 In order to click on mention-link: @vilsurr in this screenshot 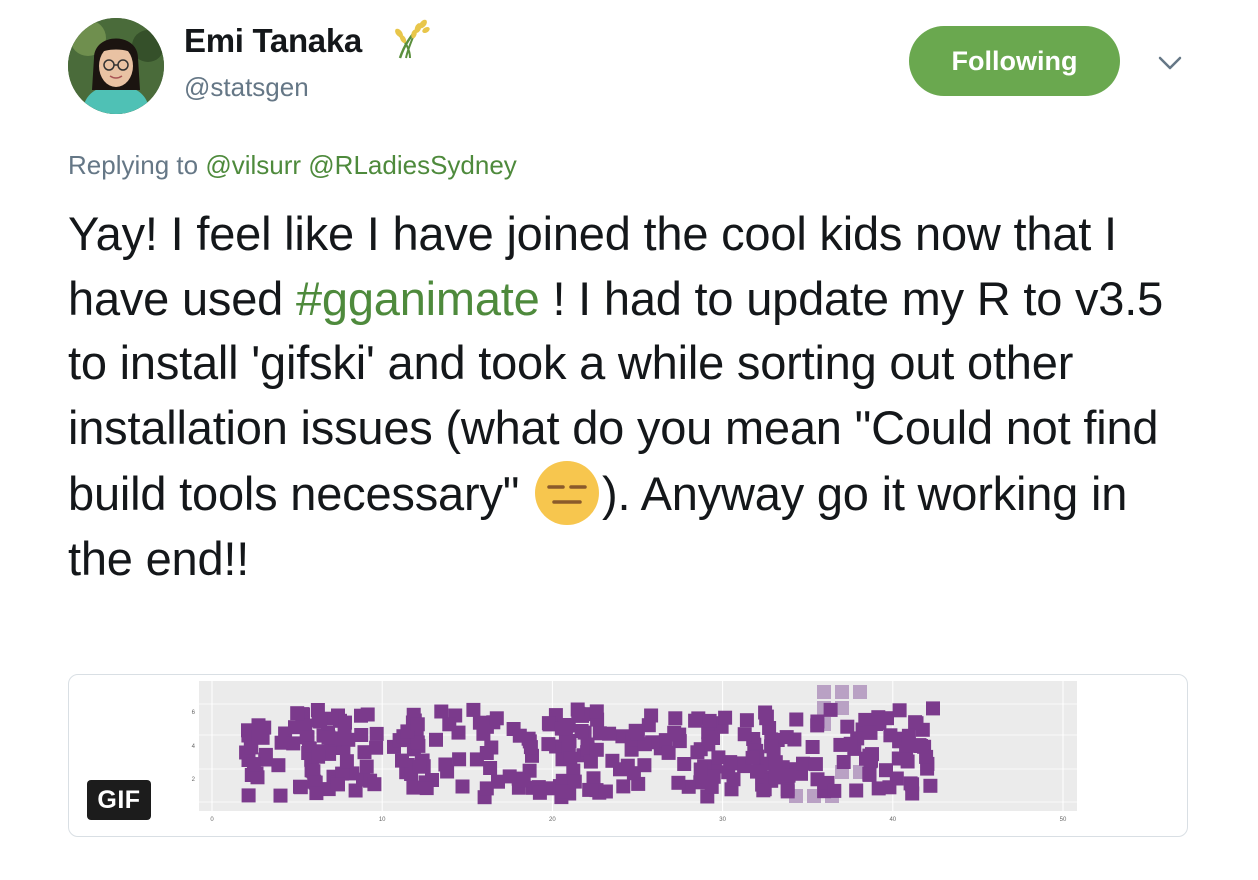, I will do `click(253, 165)`.